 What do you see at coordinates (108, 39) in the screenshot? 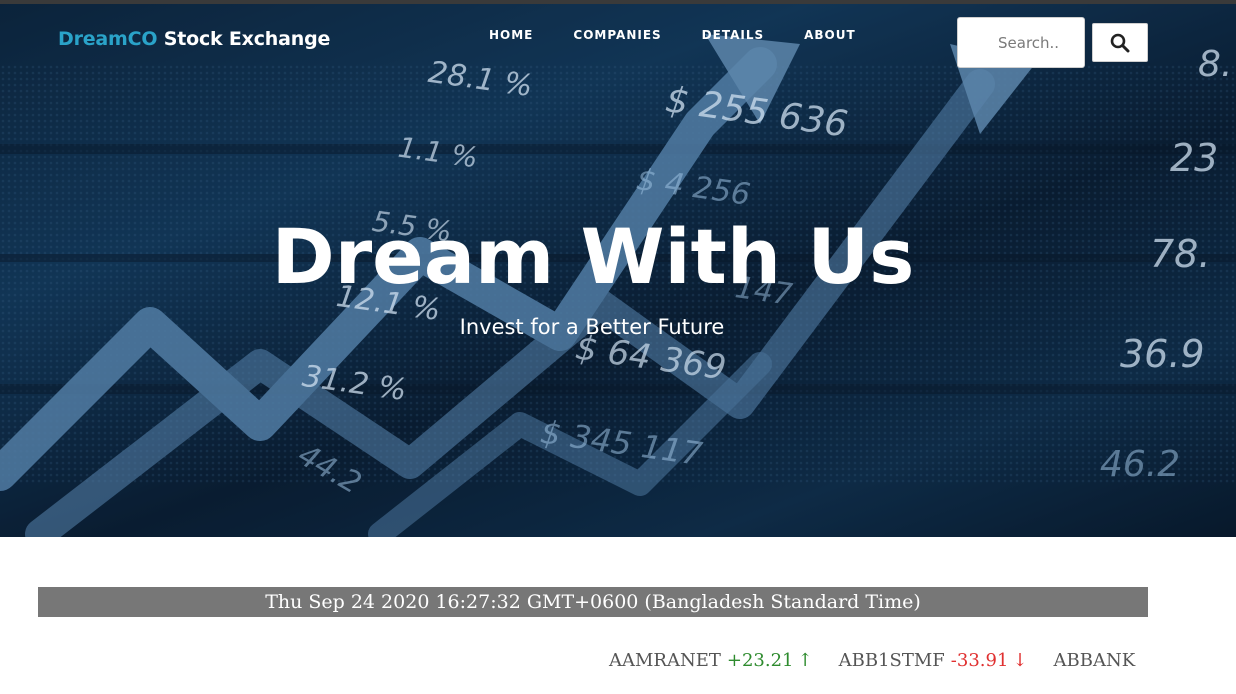
I see `brand-accent: DreamCO` at bounding box center [108, 39].